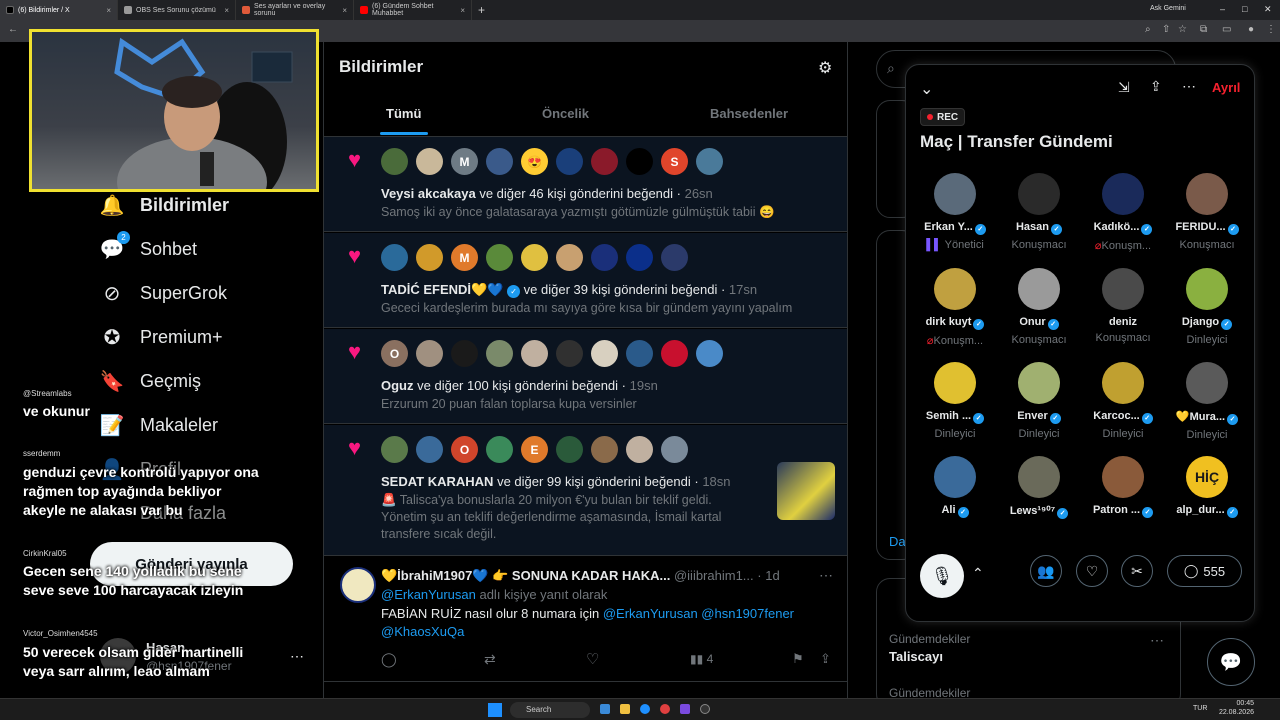  Describe the element at coordinates (1251, 29) in the screenshot. I see `profile-avatar-icon: ●` at that location.